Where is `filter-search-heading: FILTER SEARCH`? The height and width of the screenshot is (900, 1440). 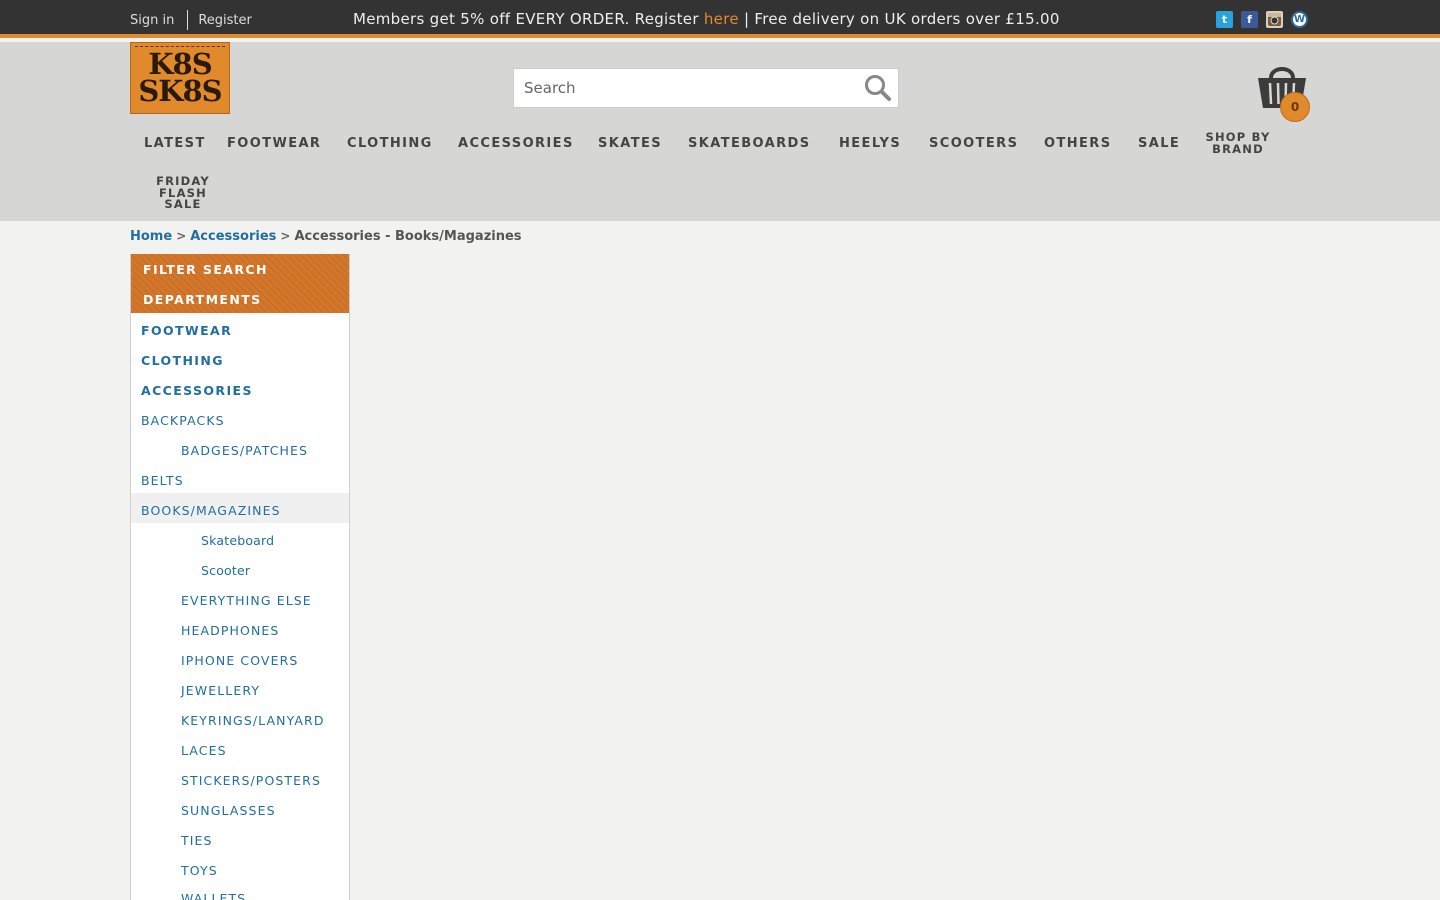 filter-search-heading: FILTER SEARCH is located at coordinates (205, 269).